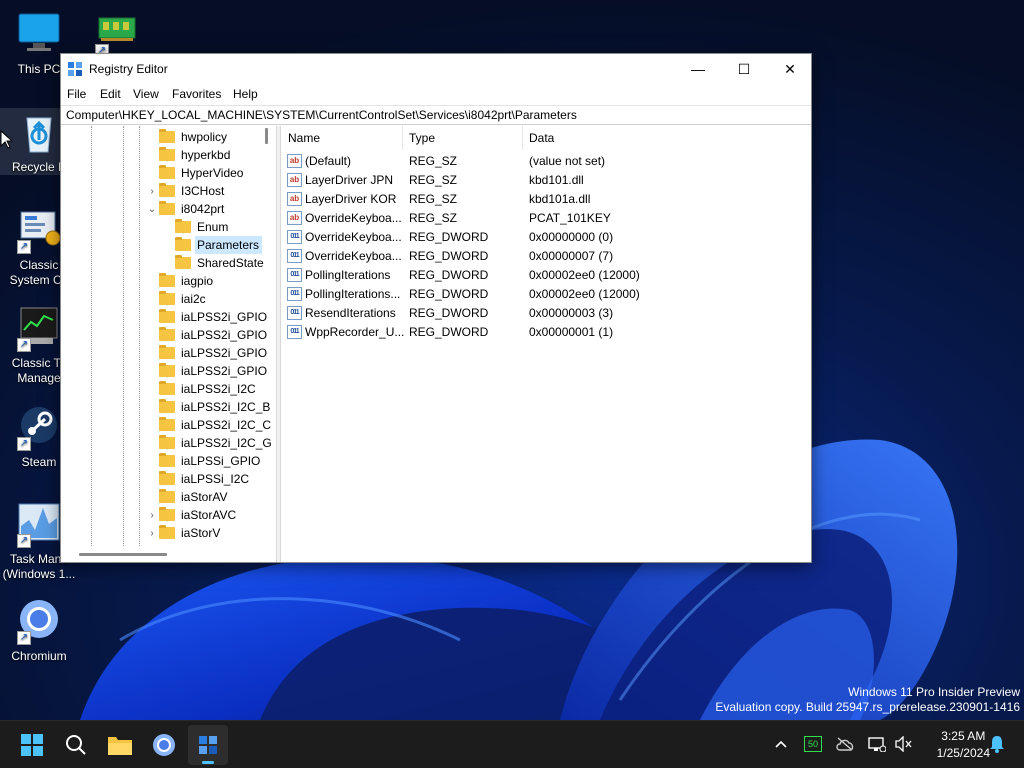 This screenshot has width=1024, height=768. What do you see at coordinates (463, 138) in the screenshot?
I see `column-header-type: Type` at bounding box center [463, 138].